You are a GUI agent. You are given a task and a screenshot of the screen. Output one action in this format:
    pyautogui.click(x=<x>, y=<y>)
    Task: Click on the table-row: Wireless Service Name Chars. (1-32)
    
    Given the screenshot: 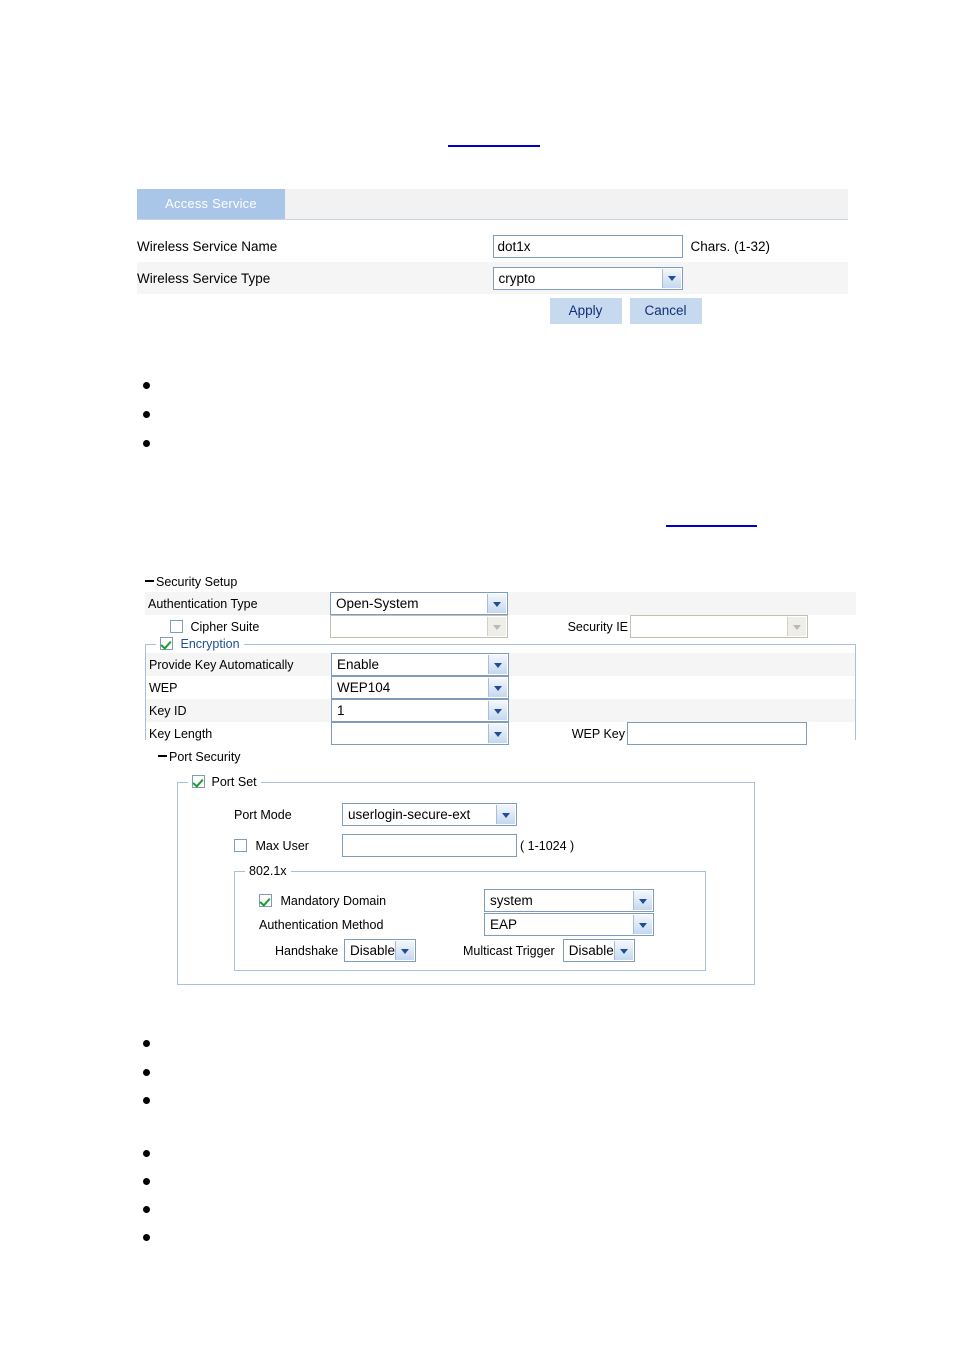 What is the action you would take?
    pyautogui.click(x=492, y=246)
    